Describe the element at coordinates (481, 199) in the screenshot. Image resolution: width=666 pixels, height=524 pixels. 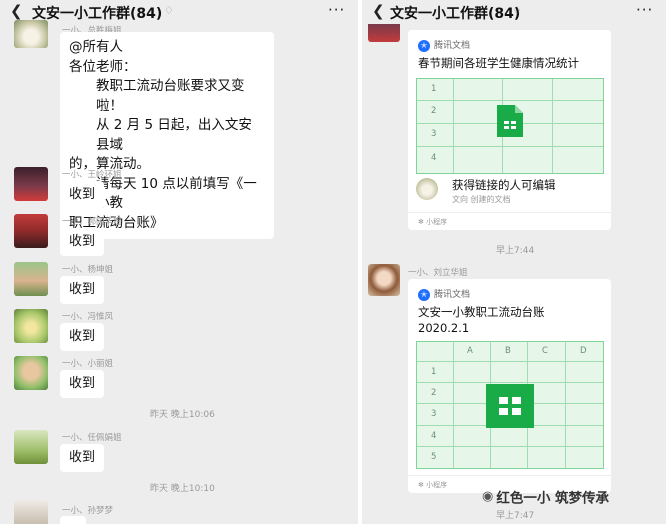
I see `creator-label: 文向 创建的文档` at that location.